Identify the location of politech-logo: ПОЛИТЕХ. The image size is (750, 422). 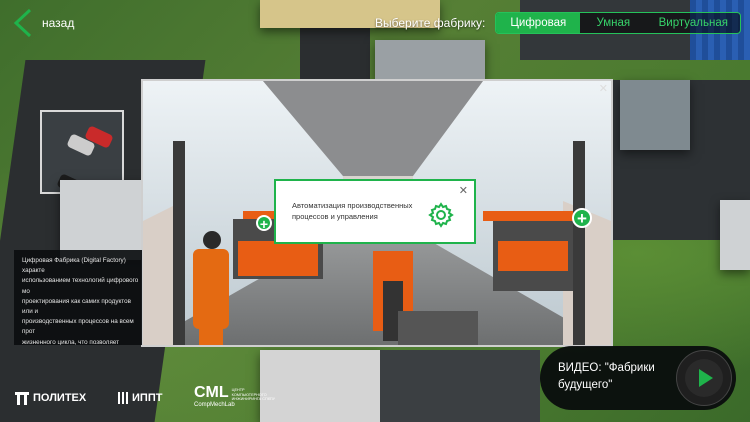
(50, 398).